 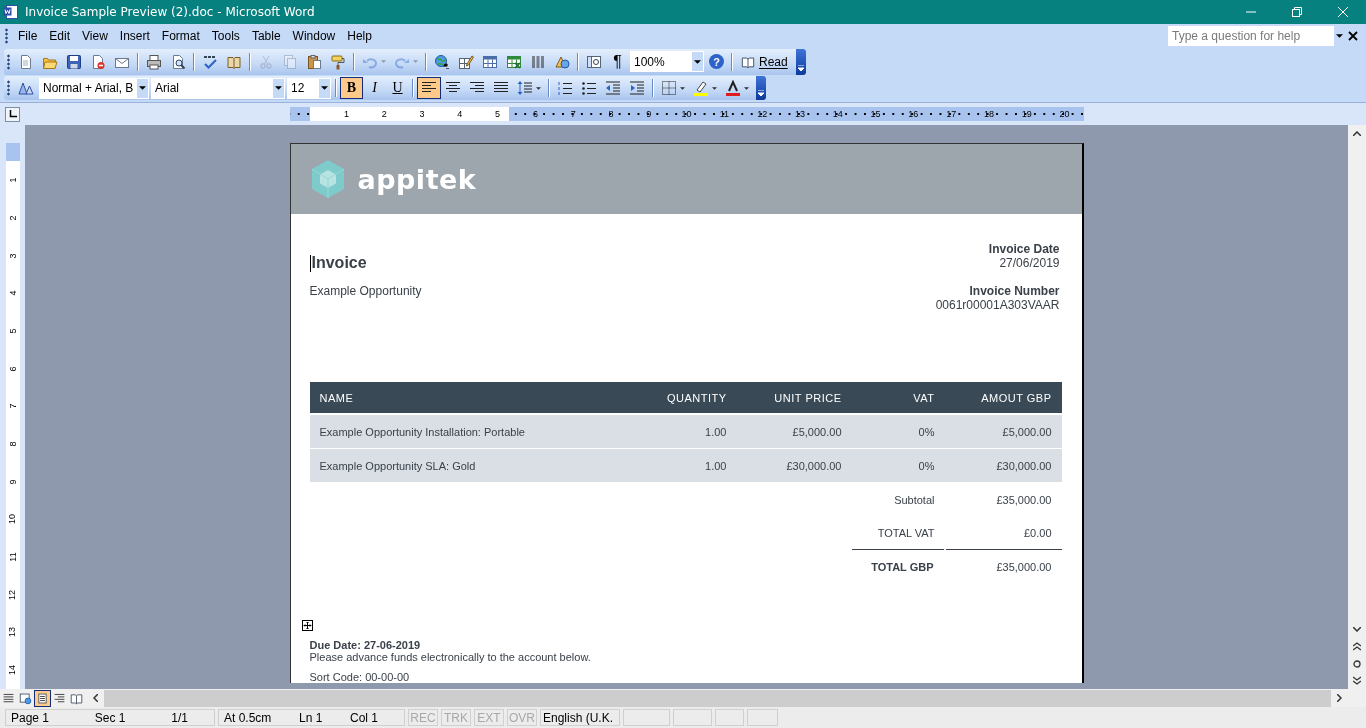 What do you see at coordinates (898, 399) in the screenshot?
I see `column-header: VAT` at bounding box center [898, 399].